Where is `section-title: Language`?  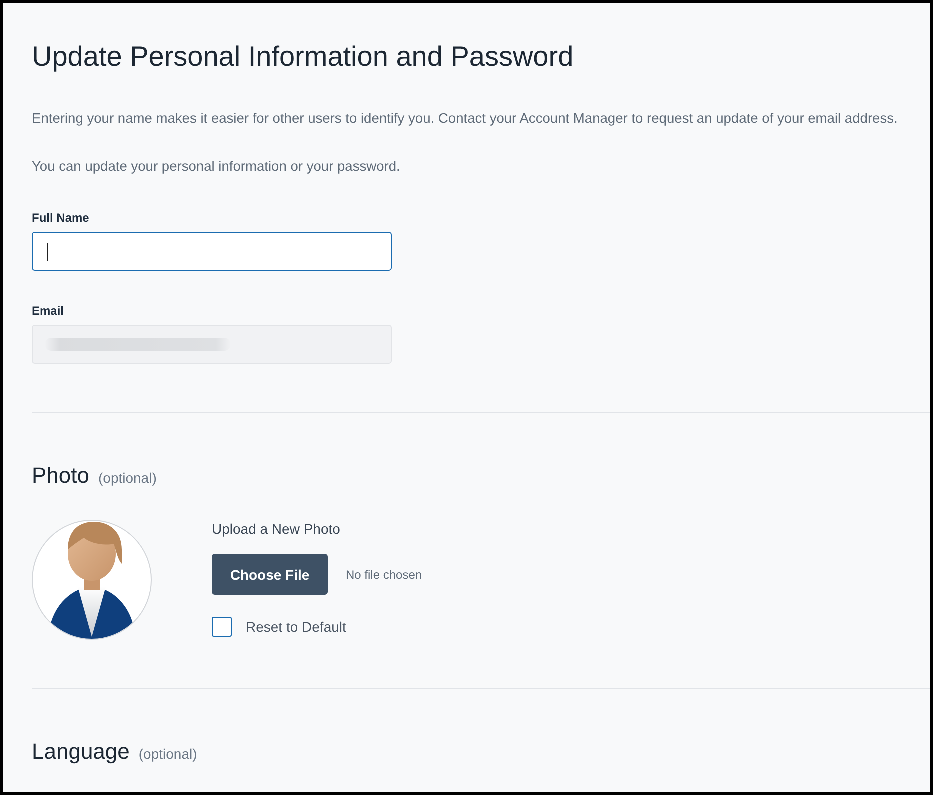
section-title: Language is located at coordinates (81, 752).